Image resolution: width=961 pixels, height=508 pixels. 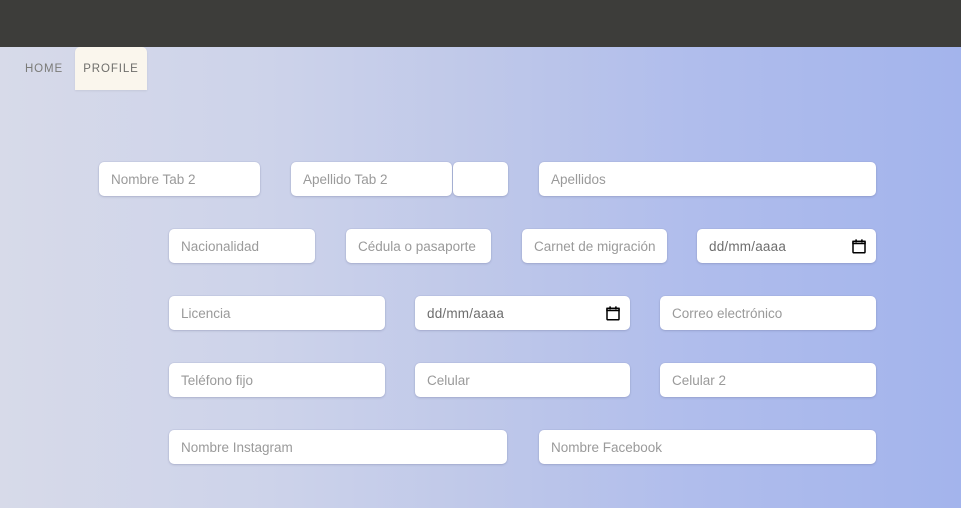 What do you see at coordinates (522, 380) in the screenshot?
I see `celular-input` at bounding box center [522, 380].